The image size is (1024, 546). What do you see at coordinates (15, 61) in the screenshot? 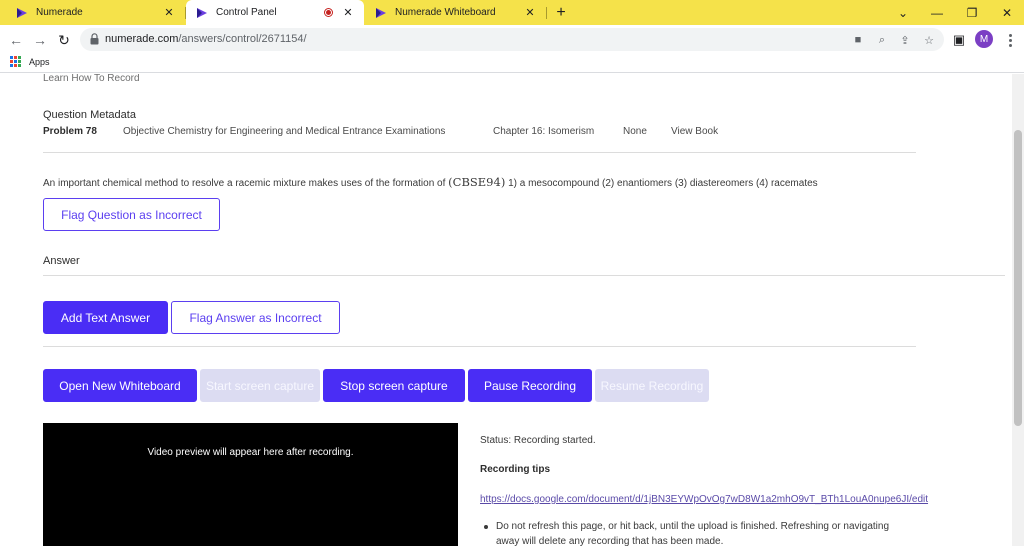
I see `apps-grid-icon` at bounding box center [15, 61].